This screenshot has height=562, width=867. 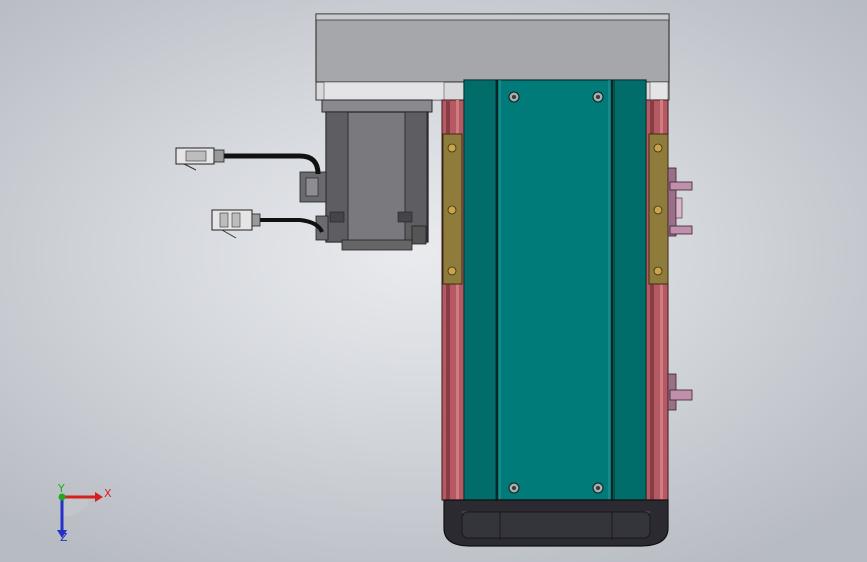 I want to click on bottom-end-cap, so click(x=556, y=523).